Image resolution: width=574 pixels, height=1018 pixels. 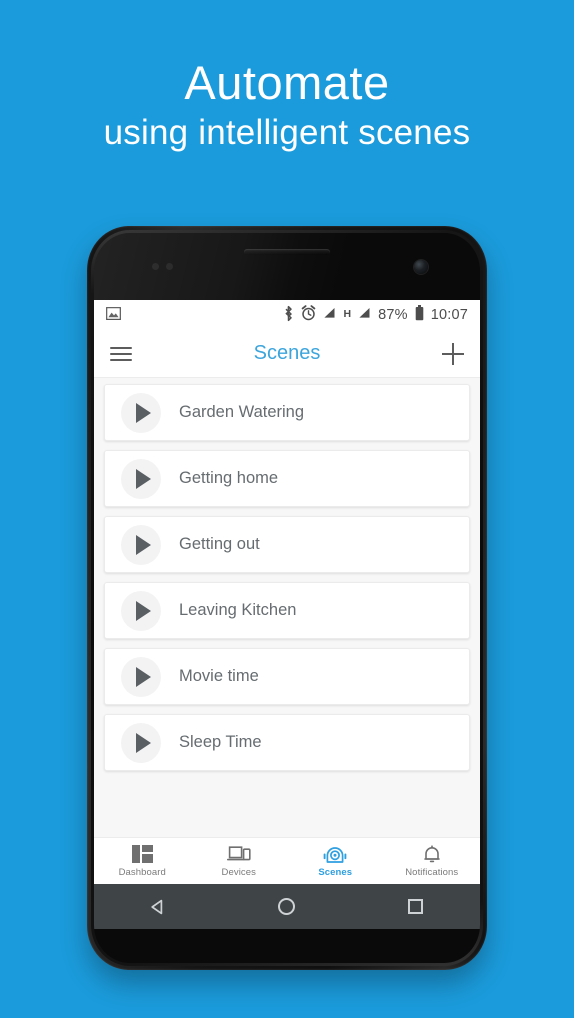 I want to click on list-item: Getting out, so click(x=287, y=544).